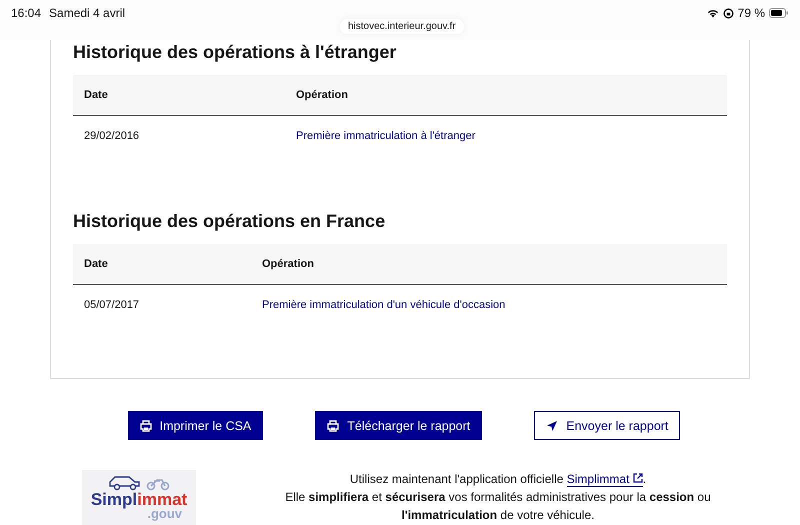 The height and width of the screenshot is (525, 800). I want to click on app-logo: Simplimmat .gouv, so click(139, 497).